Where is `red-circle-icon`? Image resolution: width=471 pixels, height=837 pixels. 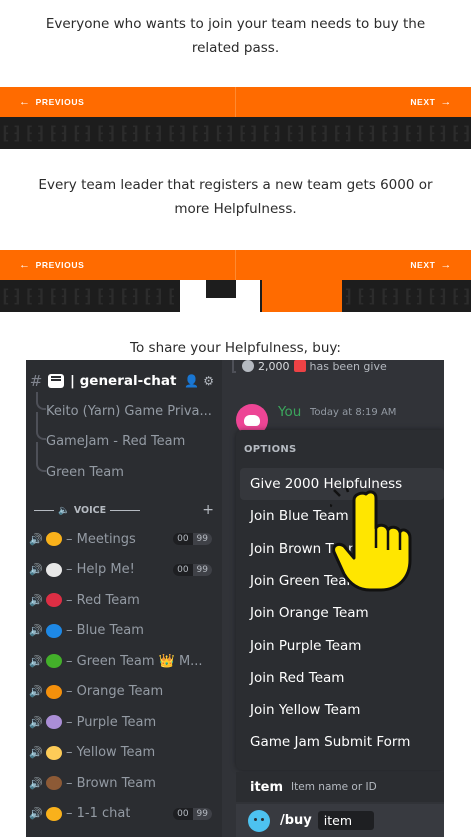
red-circle-icon is located at coordinates (54, 600).